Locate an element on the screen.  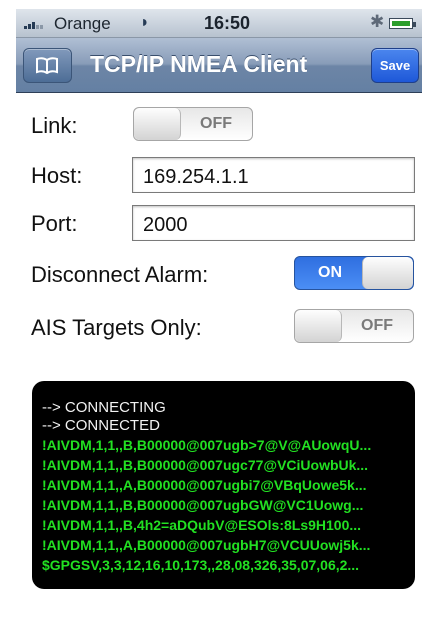
link-toggle-state: OFF is located at coordinates (216, 123).